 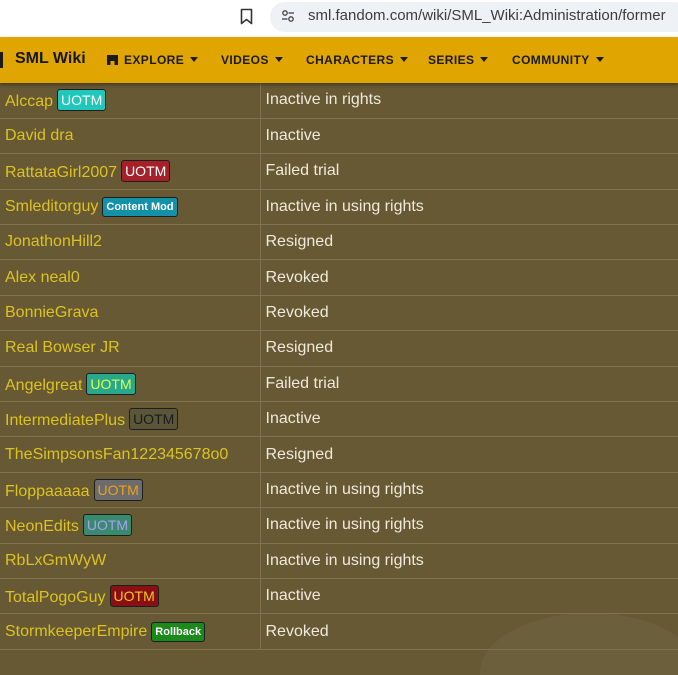 I want to click on username-link: TotalPogoGuy, so click(x=55, y=597).